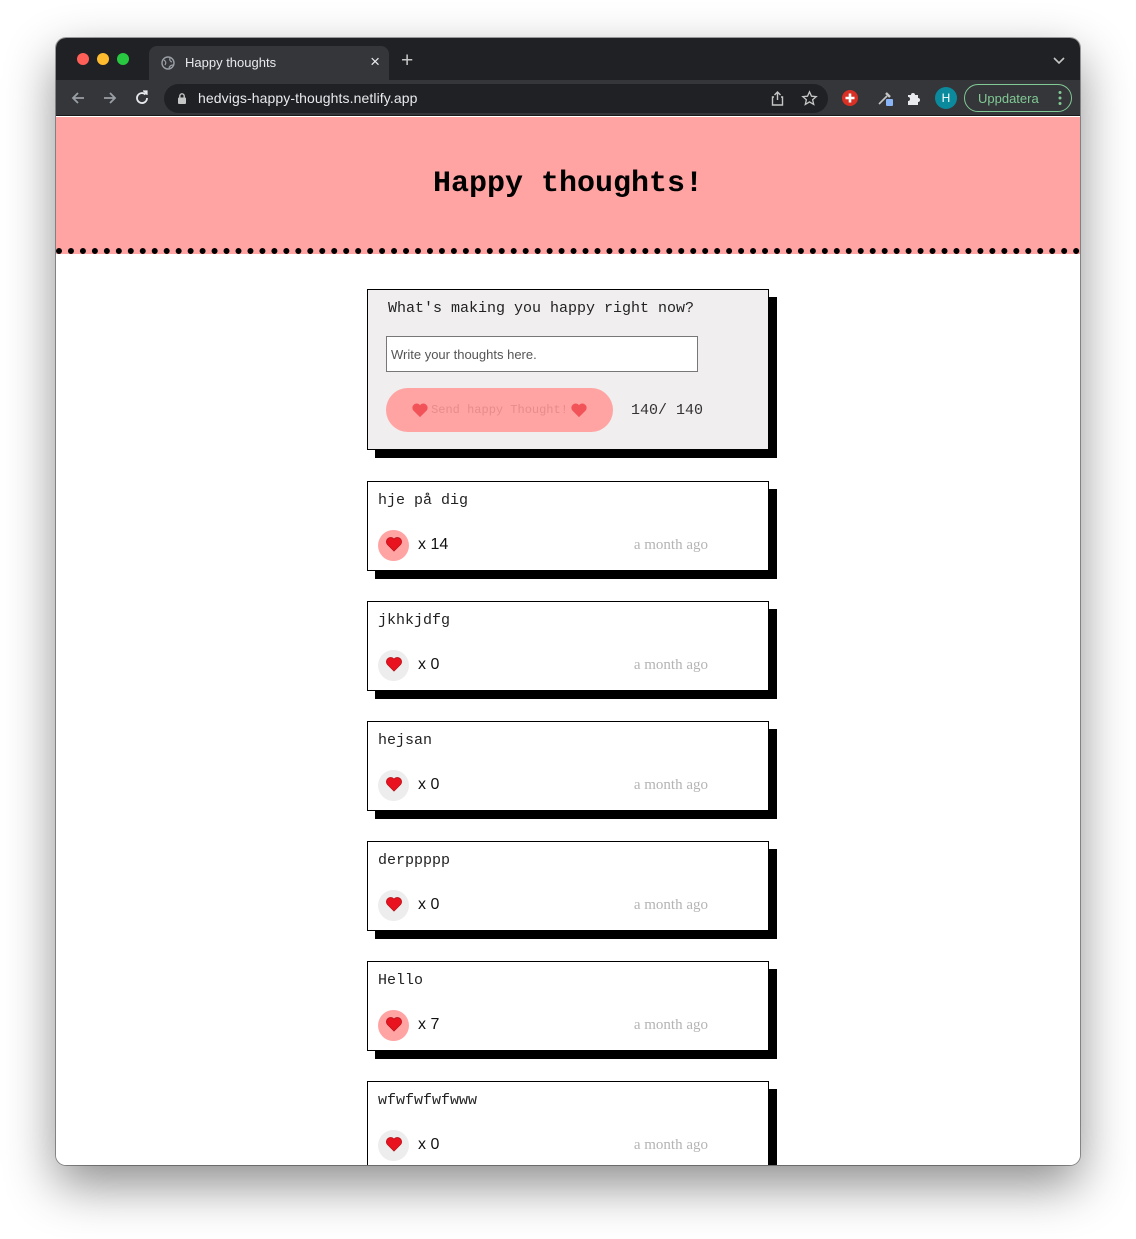 The height and width of the screenshot is (1239, 1136). What do you see at coordinates (568, 1006) in the screenshot?
I see `thought-card: Hello x 7 a month ago` at bounding box center [568, 1006].